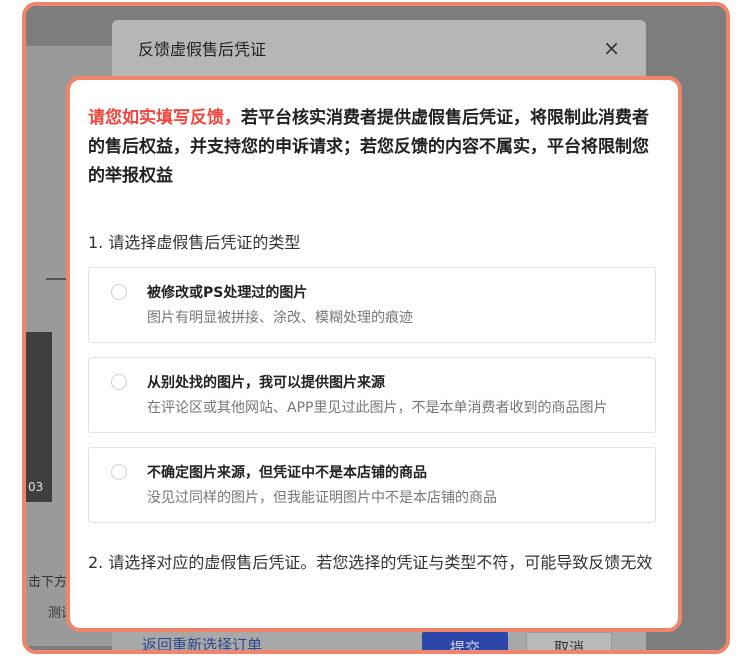  What do you see at coordinates (569, 641) in the screenshot?
I see `cancel-button: 取消` at bounding box center [569, 641].